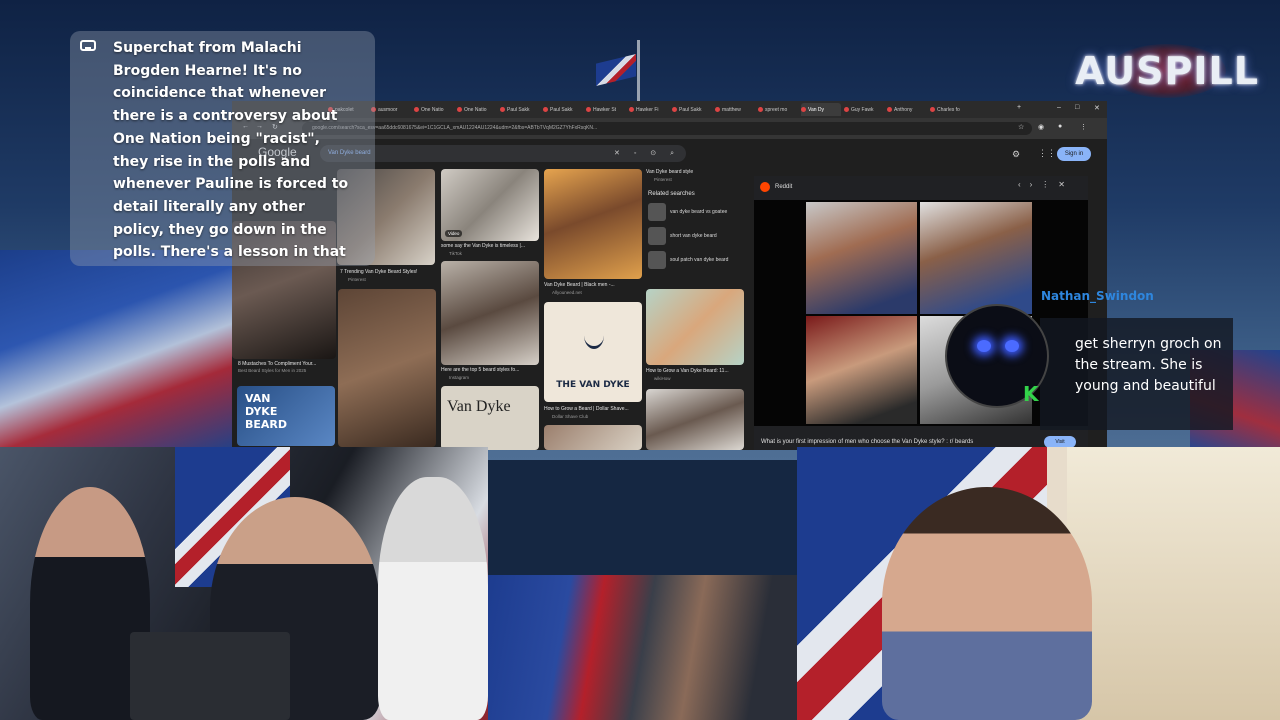 The height and width of the screenshot is (720, 1280). I want to click on host-person-headphones, so click(987, 603).